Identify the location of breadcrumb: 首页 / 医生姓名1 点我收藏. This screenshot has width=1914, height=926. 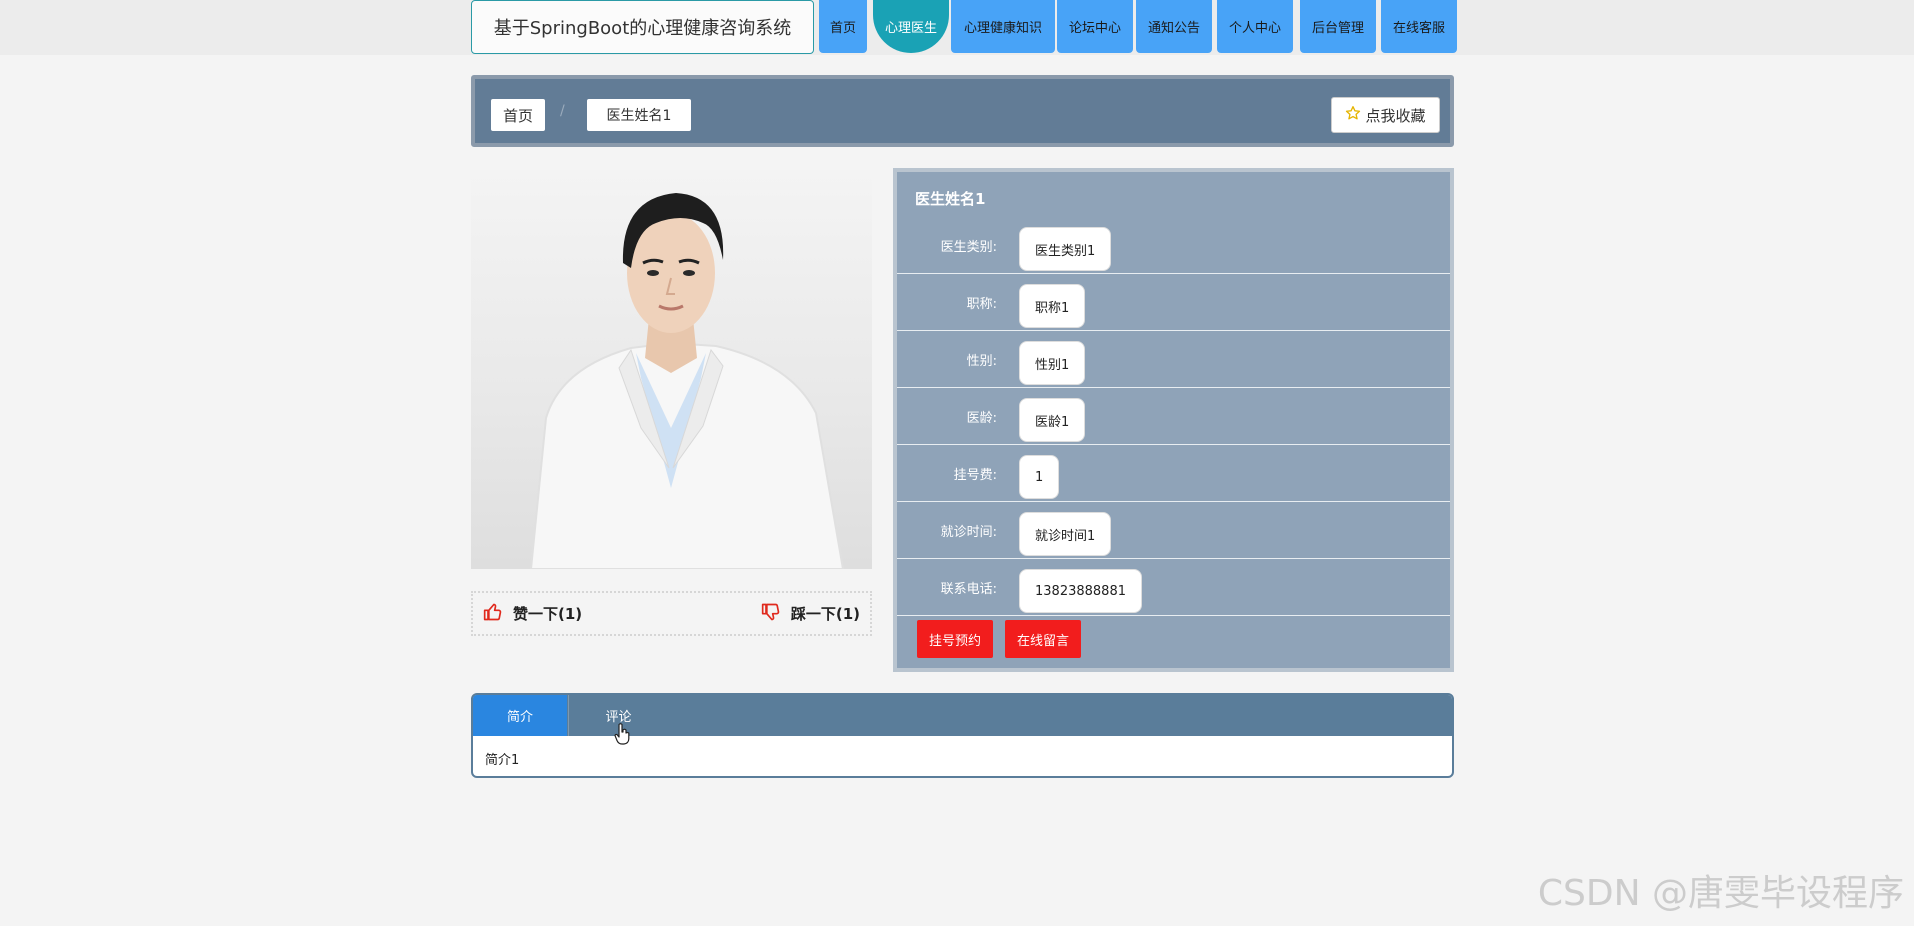
(962, 111).